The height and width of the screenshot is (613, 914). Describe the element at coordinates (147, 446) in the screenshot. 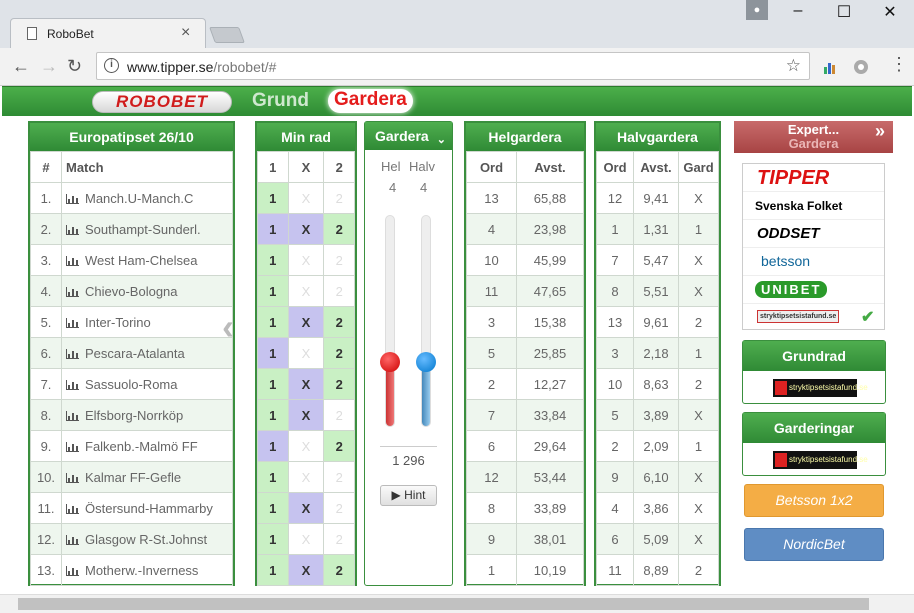

I see `match-name: Falkenb.-Malmö FF` at that location.